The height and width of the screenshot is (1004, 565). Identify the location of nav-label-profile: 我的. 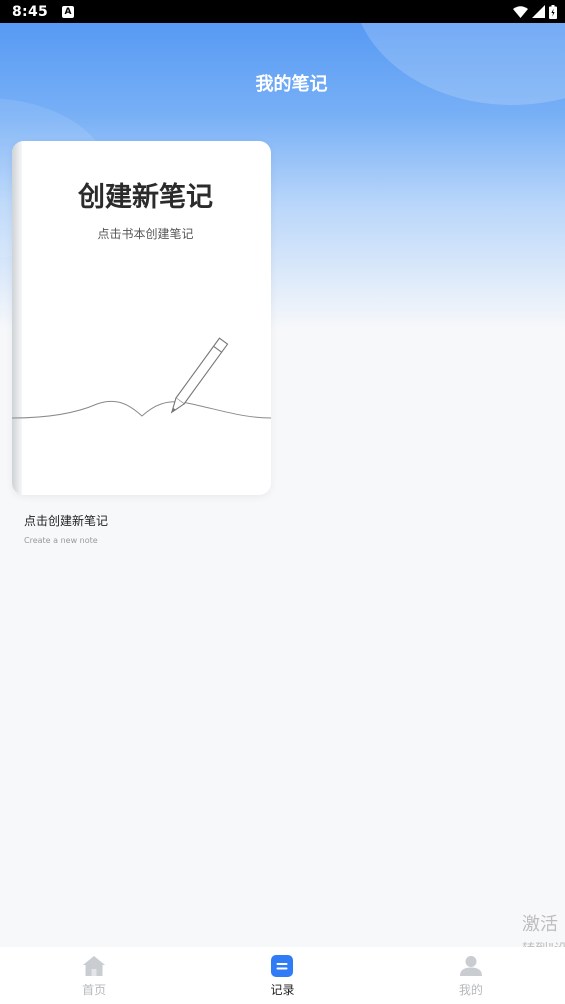
(470, 990).